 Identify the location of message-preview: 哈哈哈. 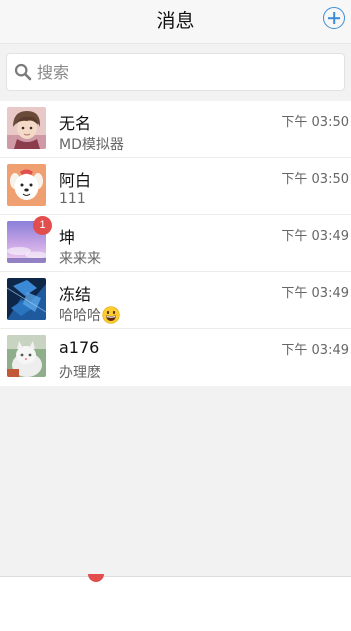
(89, 315).